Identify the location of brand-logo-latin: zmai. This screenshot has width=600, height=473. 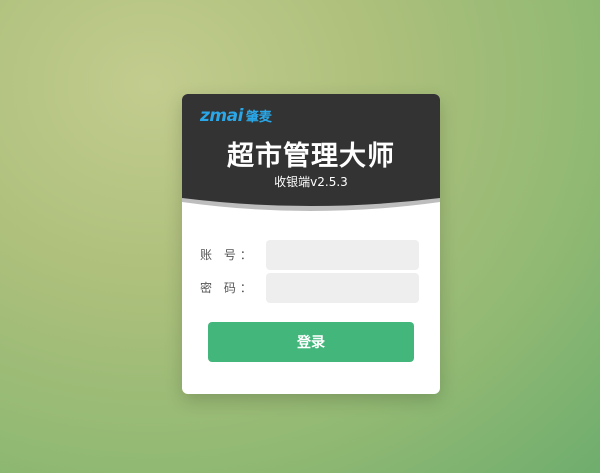
(221, 116).